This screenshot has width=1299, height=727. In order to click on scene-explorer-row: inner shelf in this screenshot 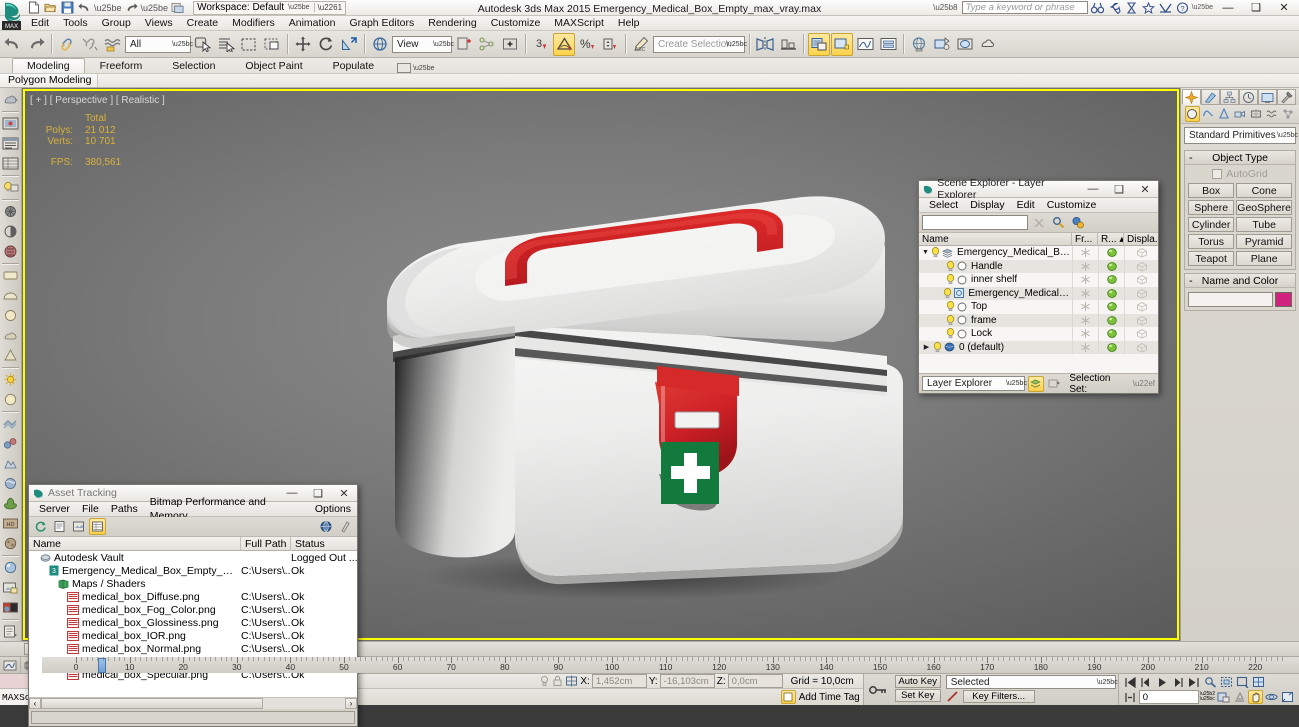, I will do `click(1038, 280)`.